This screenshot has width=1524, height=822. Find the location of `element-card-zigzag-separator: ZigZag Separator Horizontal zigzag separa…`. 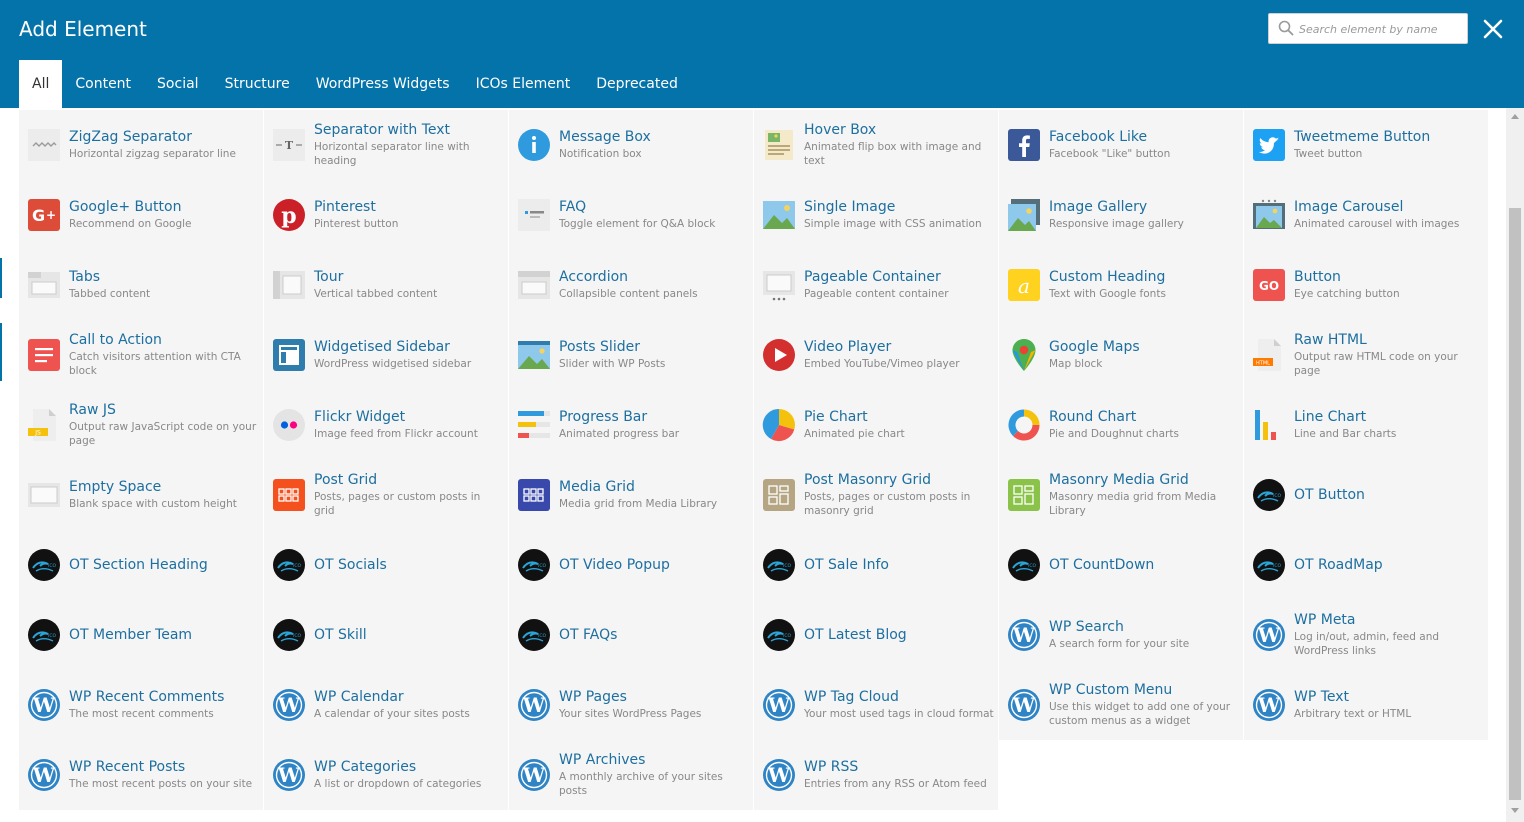

element-card-zigzag-separator: ZigZag Separator Horizontal zigzag separa… is located at coordinates (141, 145).